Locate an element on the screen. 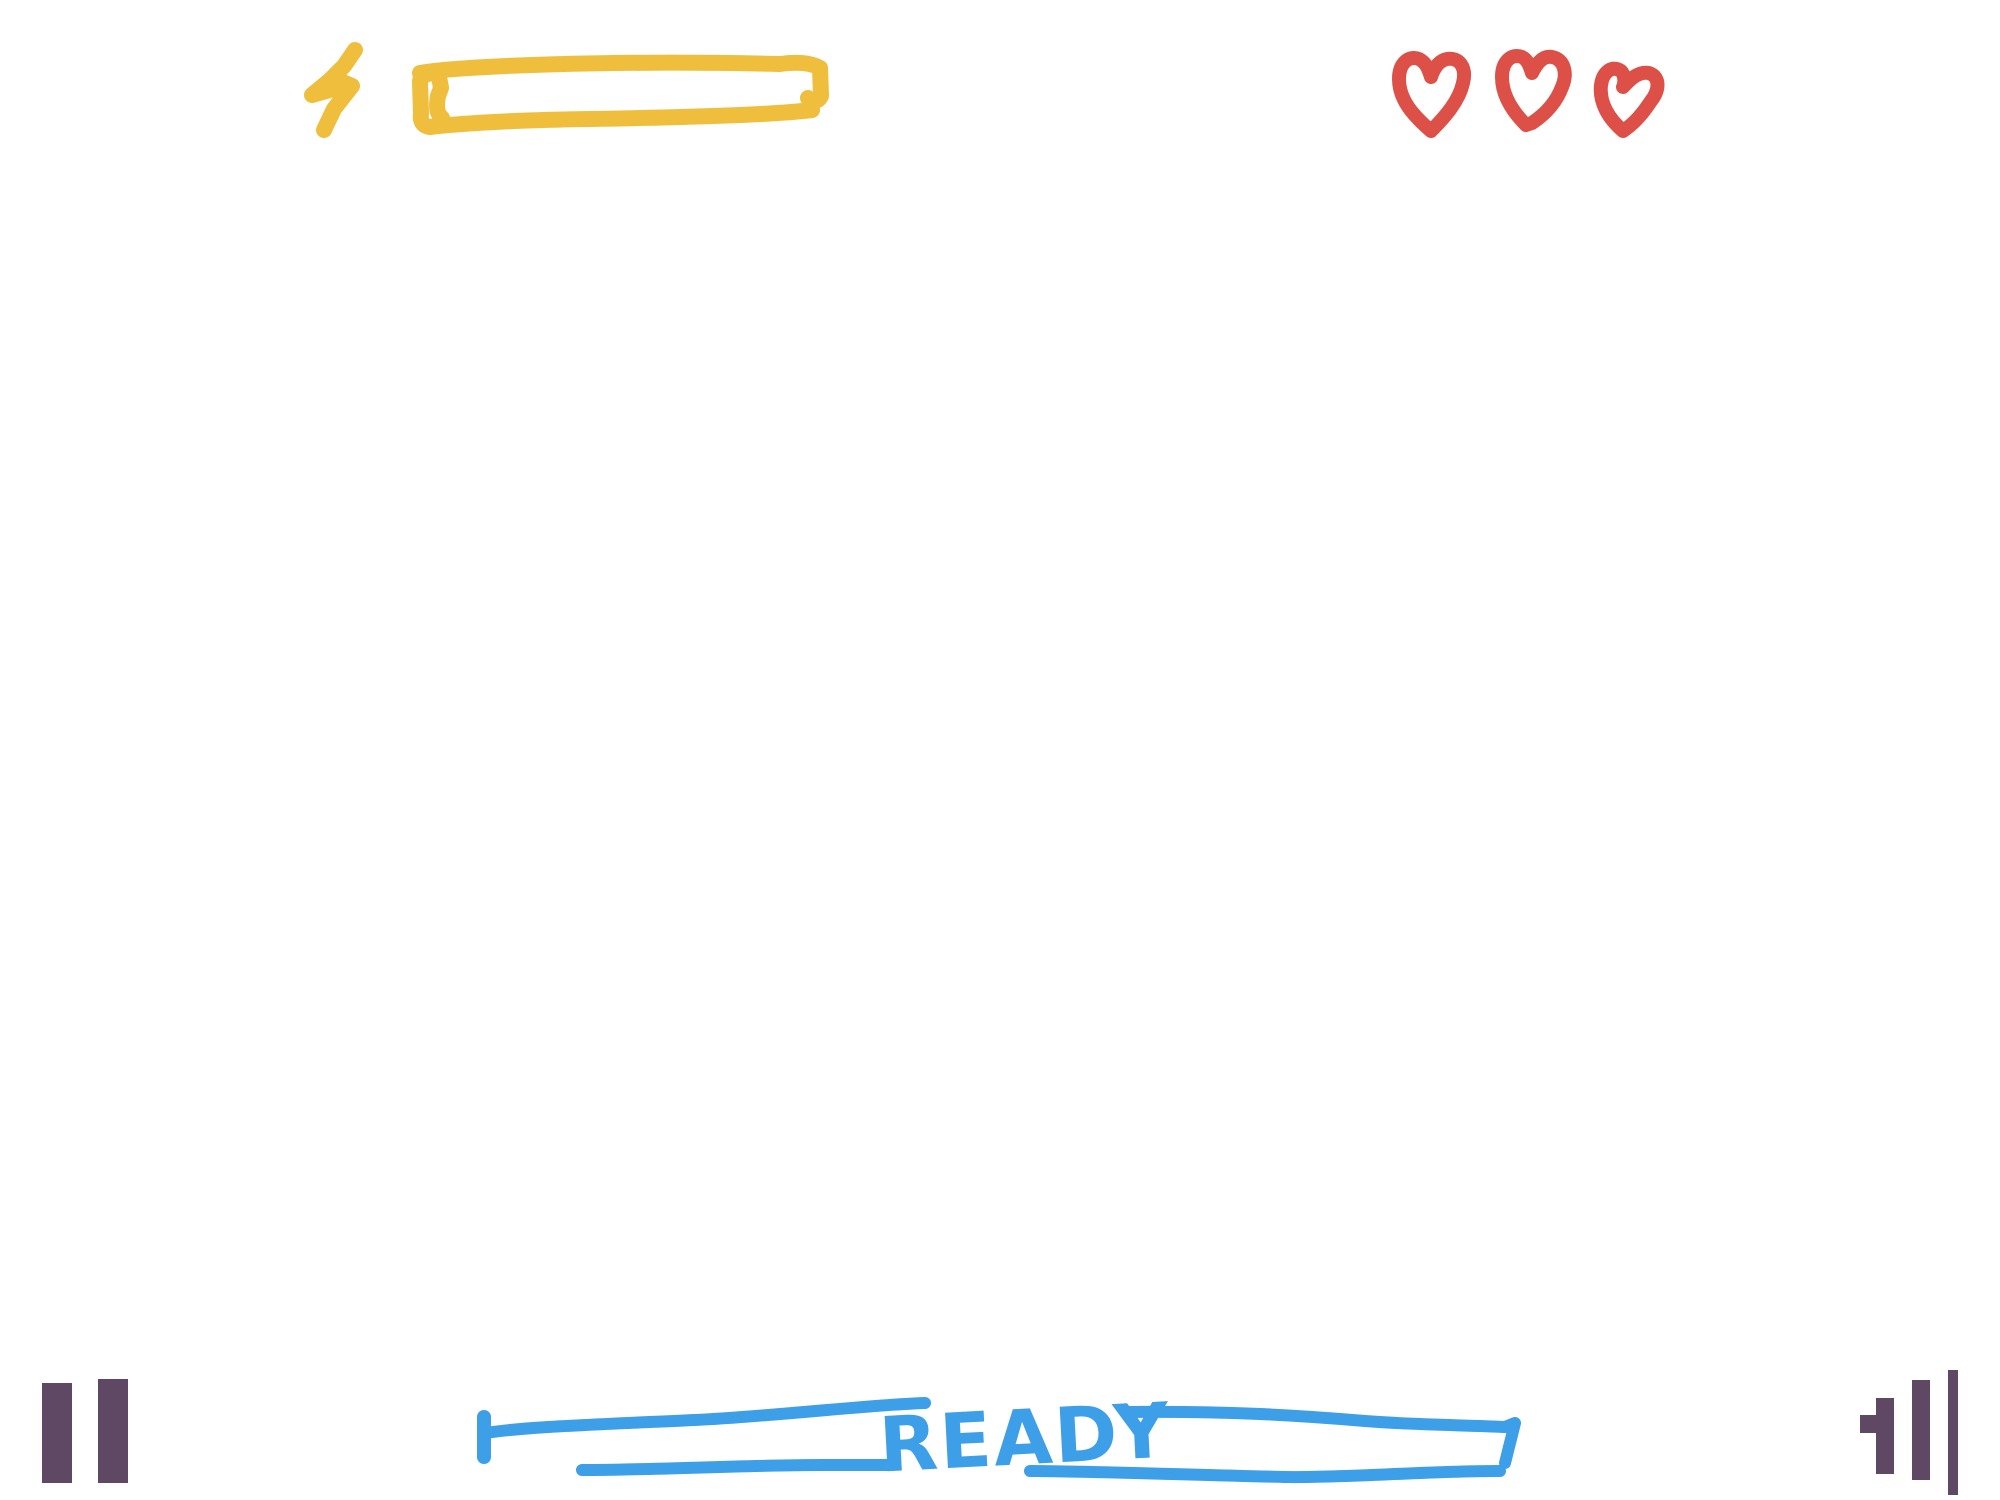 The image size is (2000, 1500). energy-meter-graphic is located at coordinates (566, 90).